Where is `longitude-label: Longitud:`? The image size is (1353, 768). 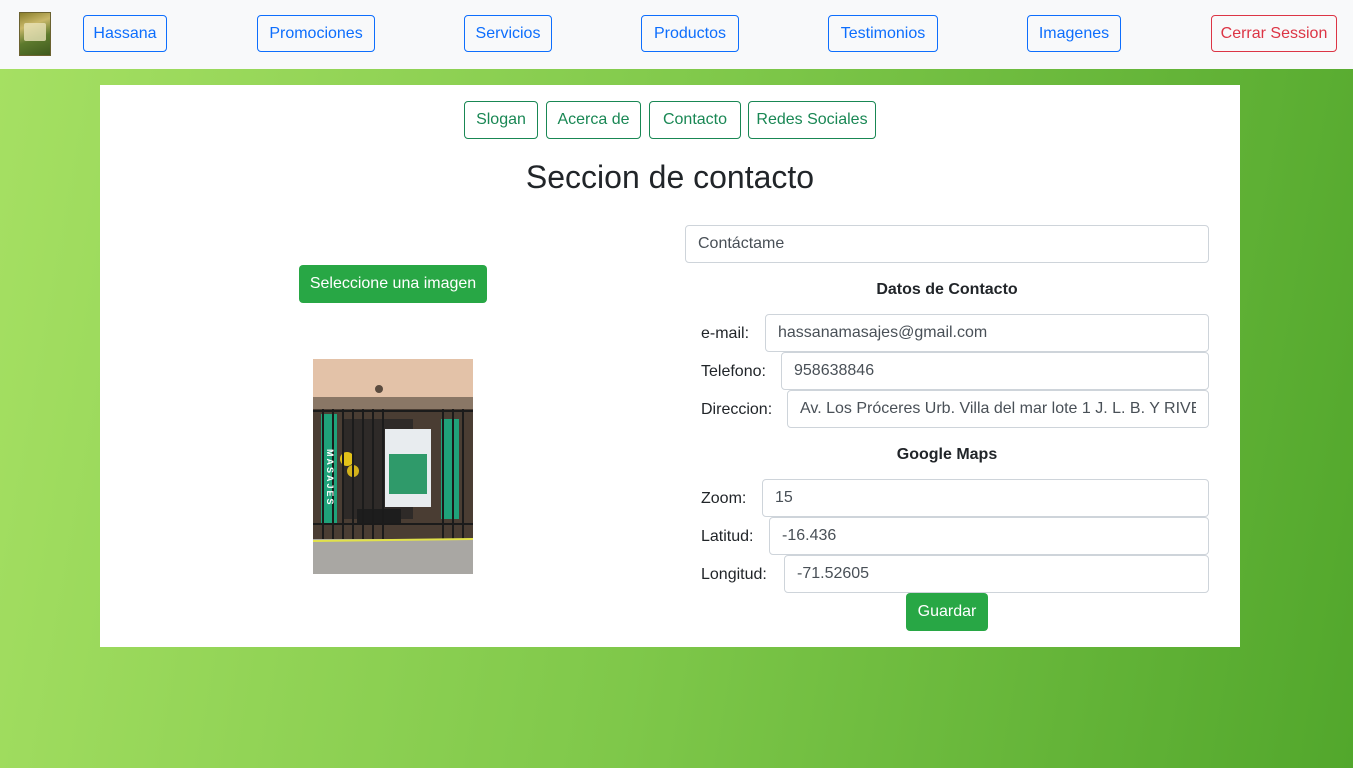 longitude-label: Longitud: is located at coordinates (734, 574).